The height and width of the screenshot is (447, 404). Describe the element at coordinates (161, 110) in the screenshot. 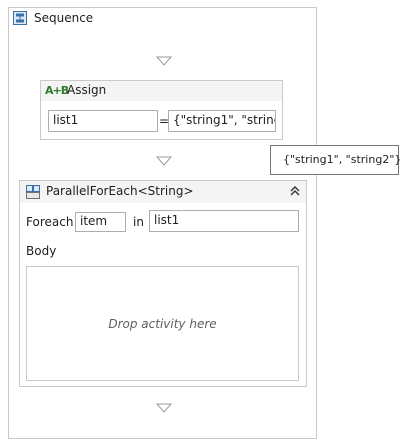

I see `assign-activity: A+B Assign list1 = {"string1", "string2` at that location.